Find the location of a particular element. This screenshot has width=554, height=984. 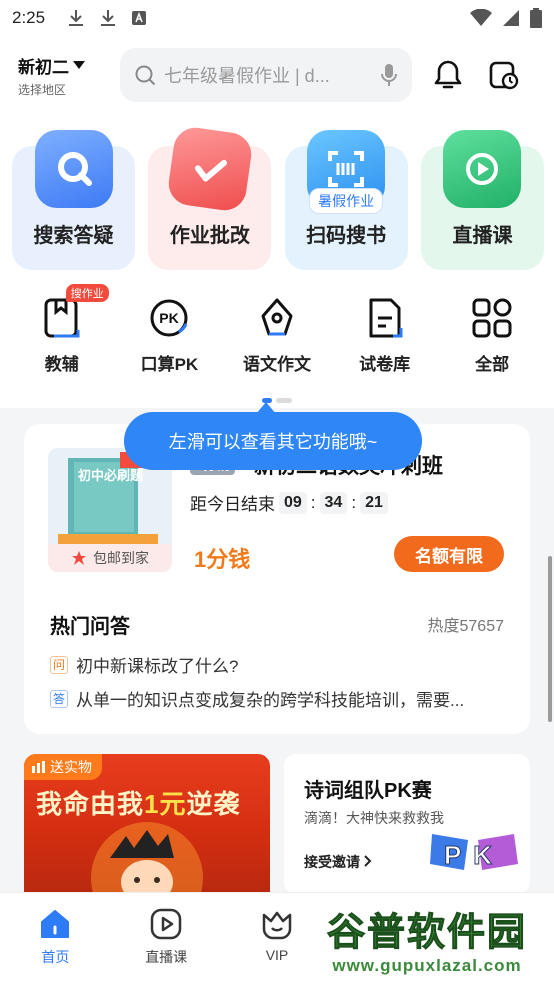

feature-all: 全部 is located at coordinates (492, 335).